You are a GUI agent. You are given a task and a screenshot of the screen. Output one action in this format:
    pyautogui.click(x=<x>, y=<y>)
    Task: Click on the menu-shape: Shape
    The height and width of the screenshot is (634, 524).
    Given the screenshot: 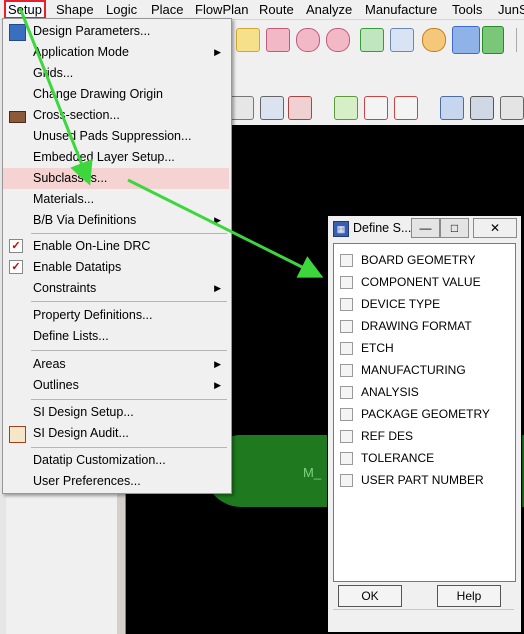 What is the action you would take?
    pyautogui.click(x=75, y=9)
    